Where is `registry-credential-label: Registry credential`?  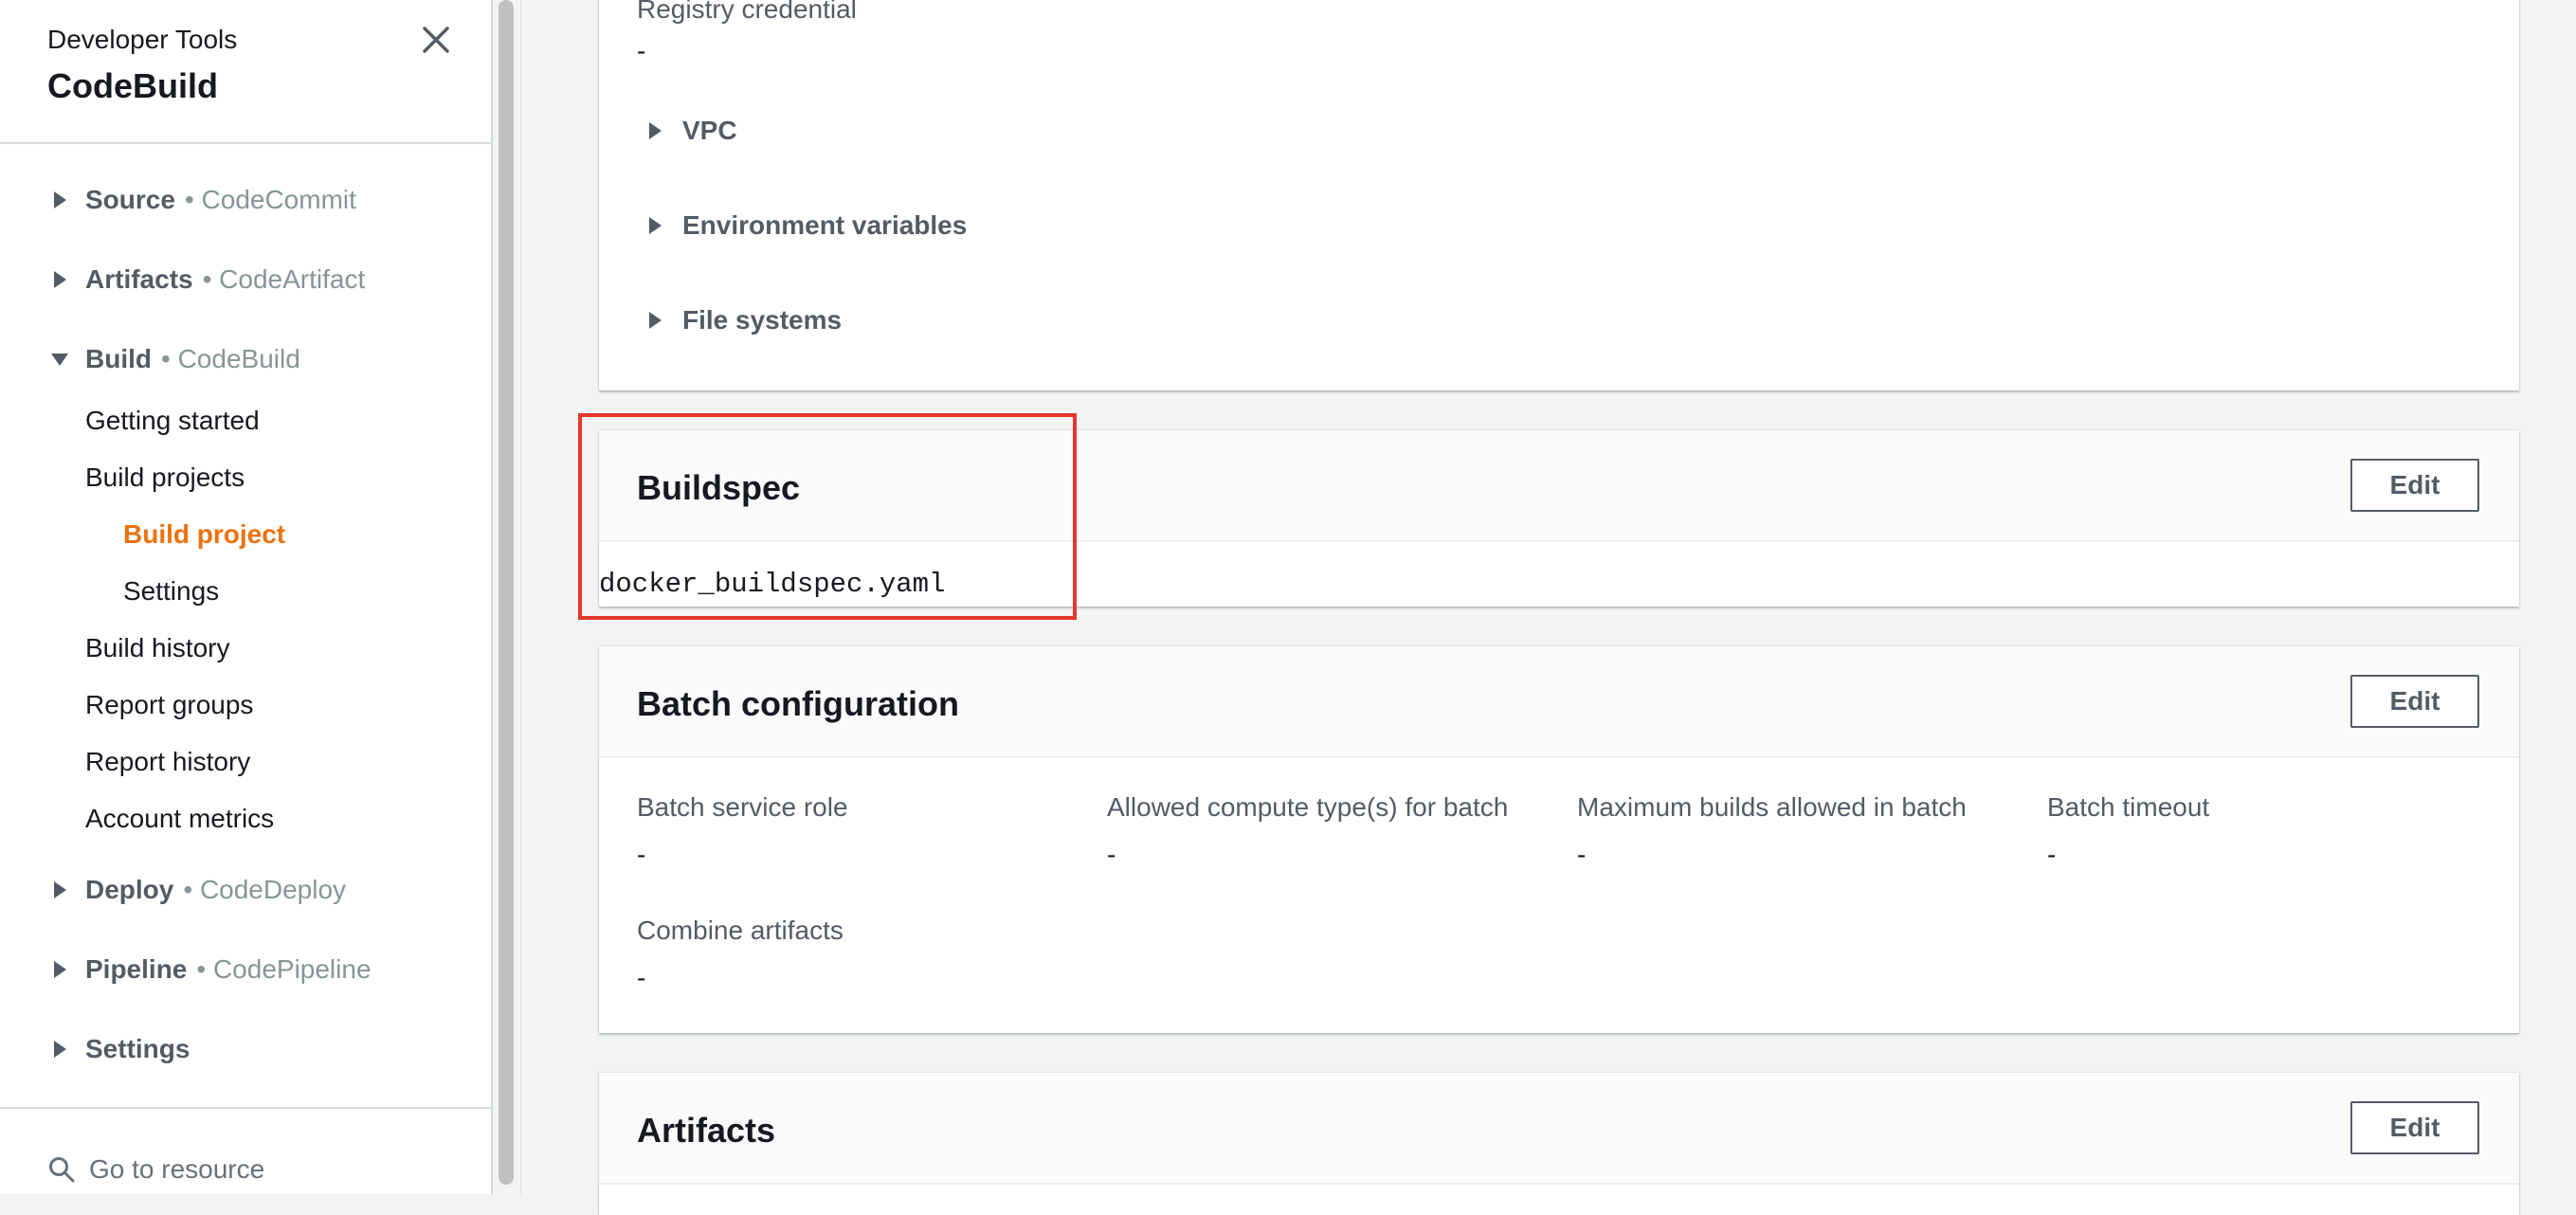
registry-credential-label: Registry credential is located at coordinates (747, 12).